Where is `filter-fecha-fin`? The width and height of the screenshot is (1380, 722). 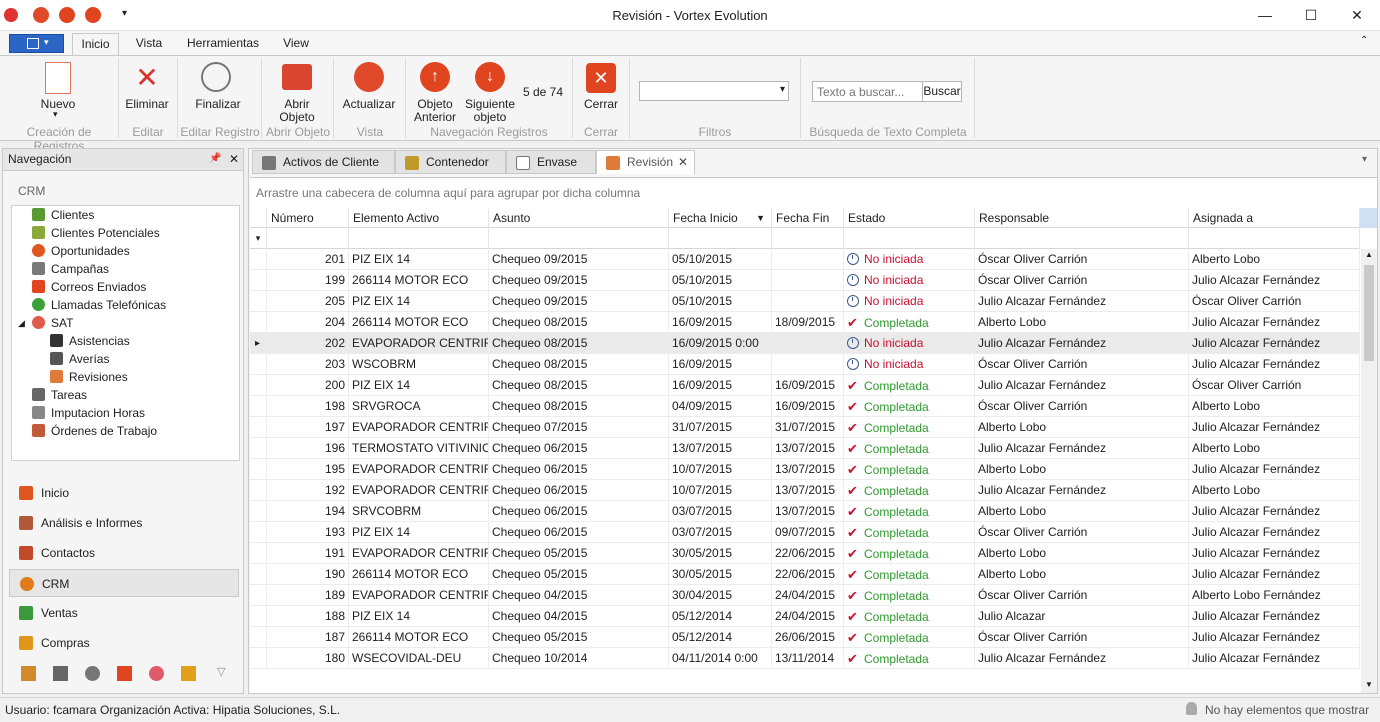 filter-fecha-fin is located at coordinates (808, 238).